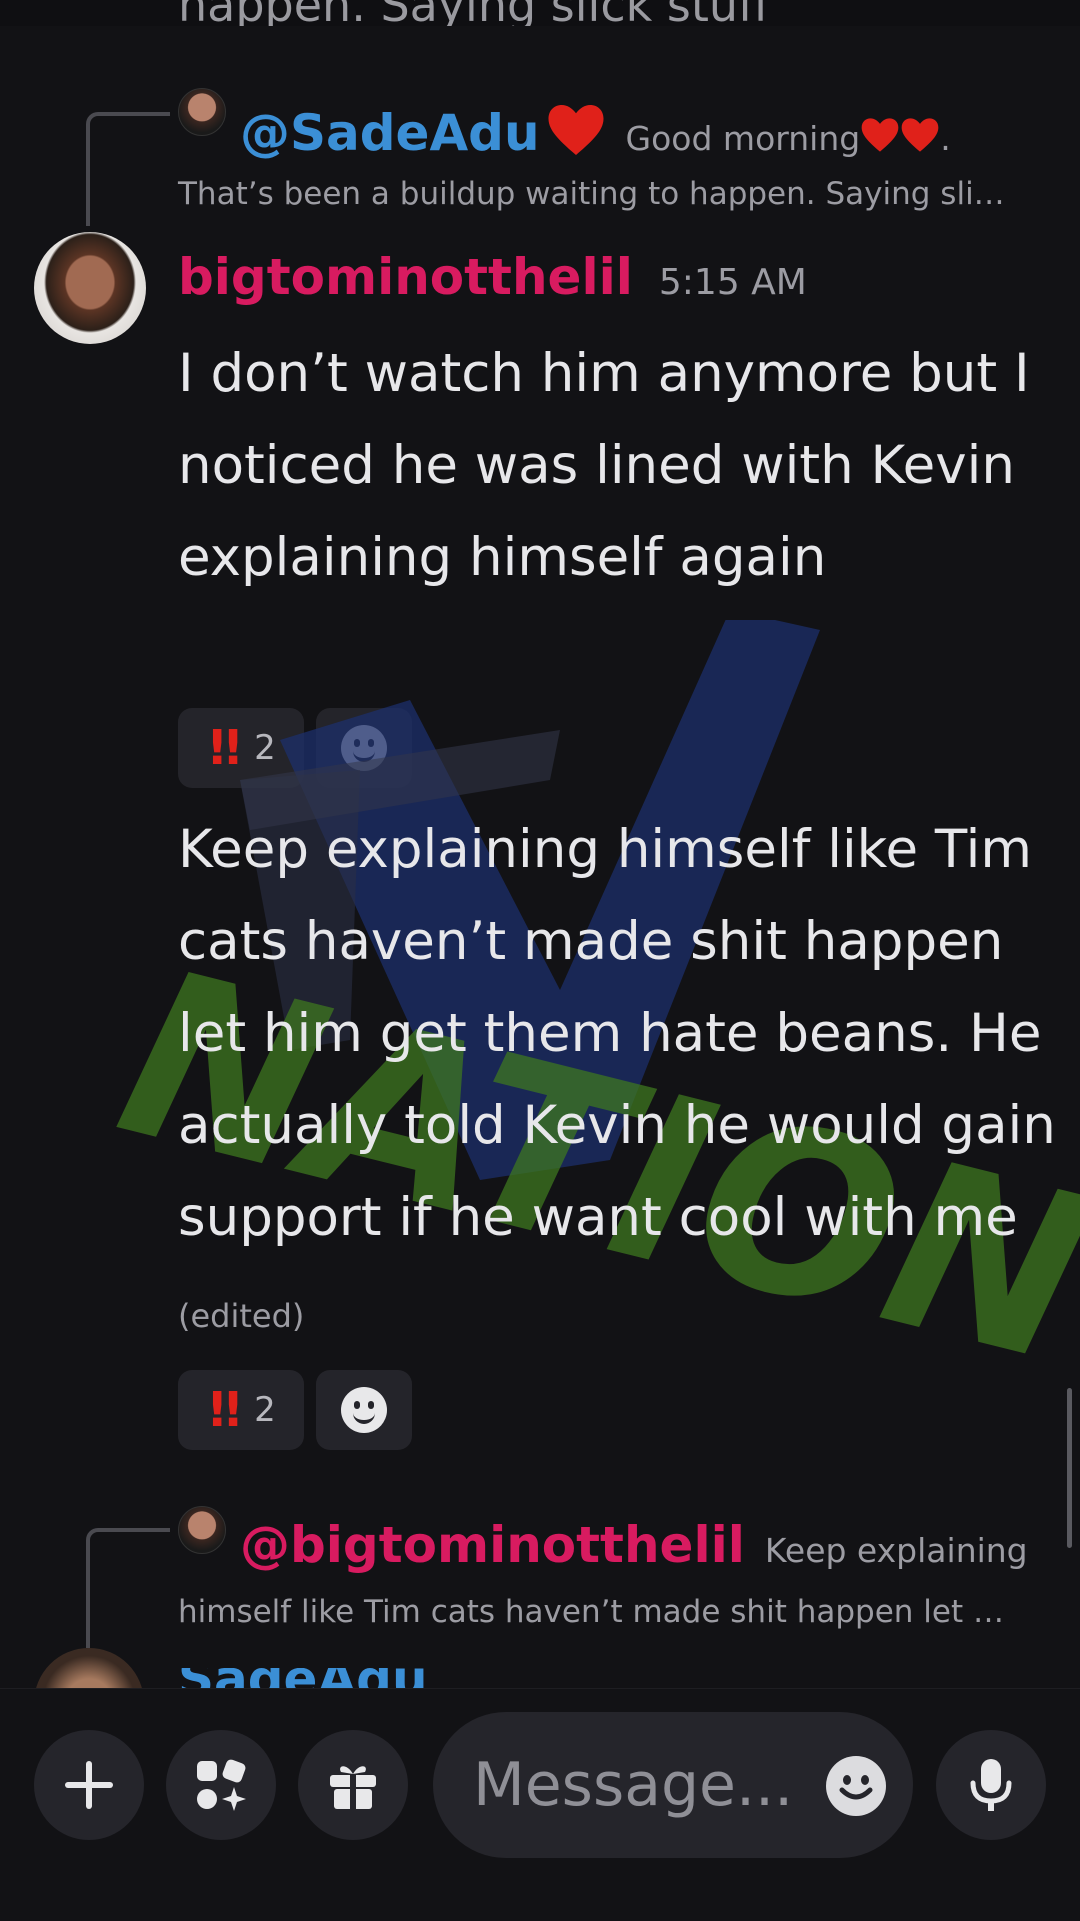  What do you see at coordinates (945, 138) in the screenshot?
I see `reply-snippet-period: .` at bounding box center [945, 138].